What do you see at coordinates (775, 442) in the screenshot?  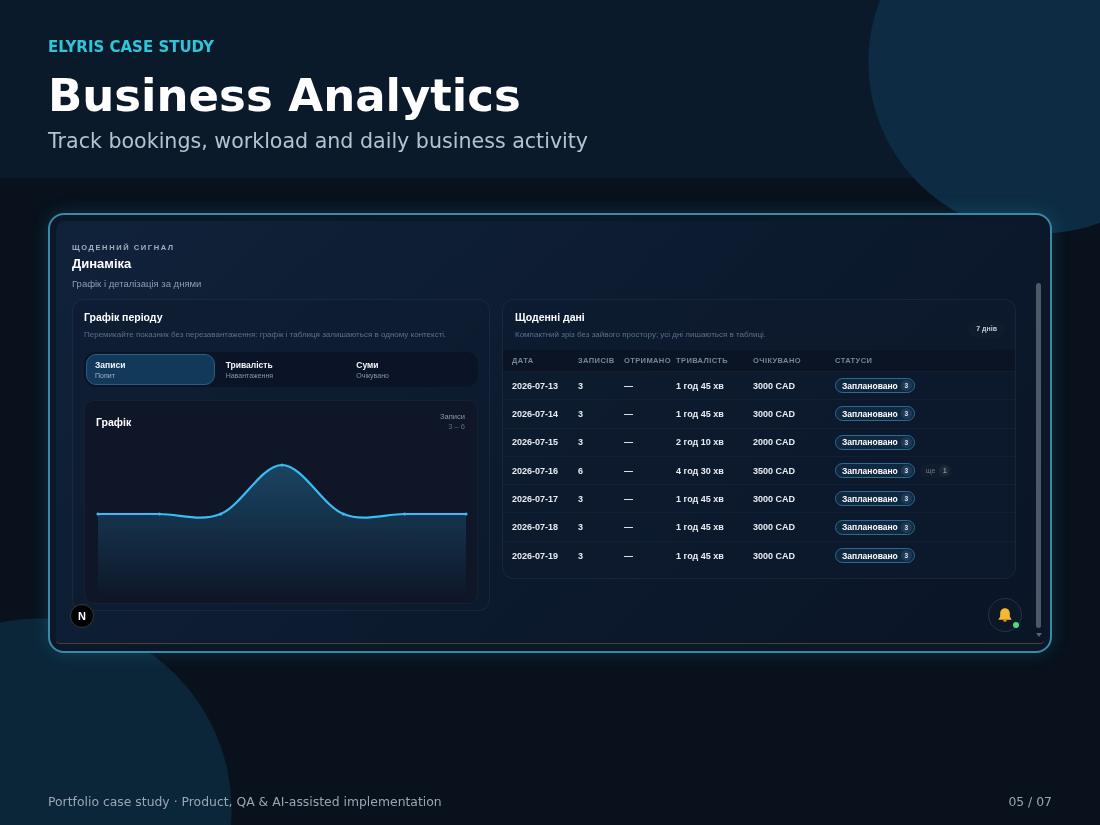 I see `table-cell-text: 2000 CAD` at bounding box center [775, 442].